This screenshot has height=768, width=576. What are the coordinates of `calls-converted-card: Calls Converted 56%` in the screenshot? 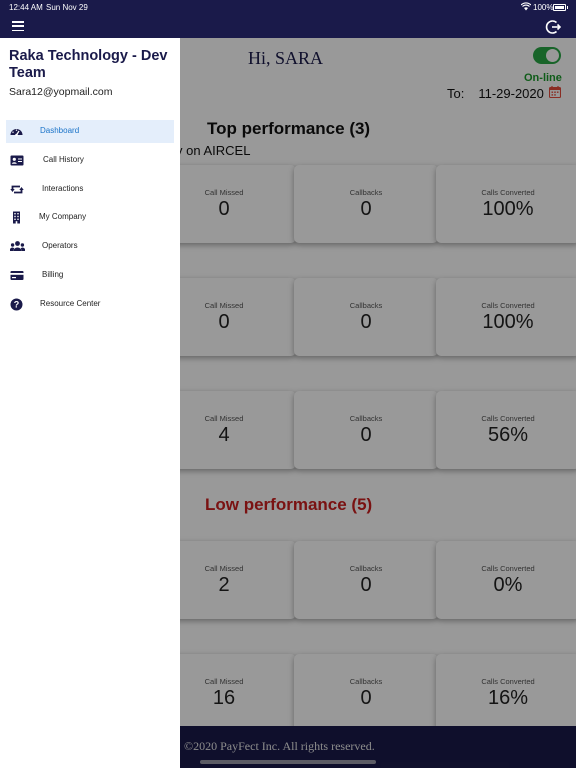 It's located at (506, 430).